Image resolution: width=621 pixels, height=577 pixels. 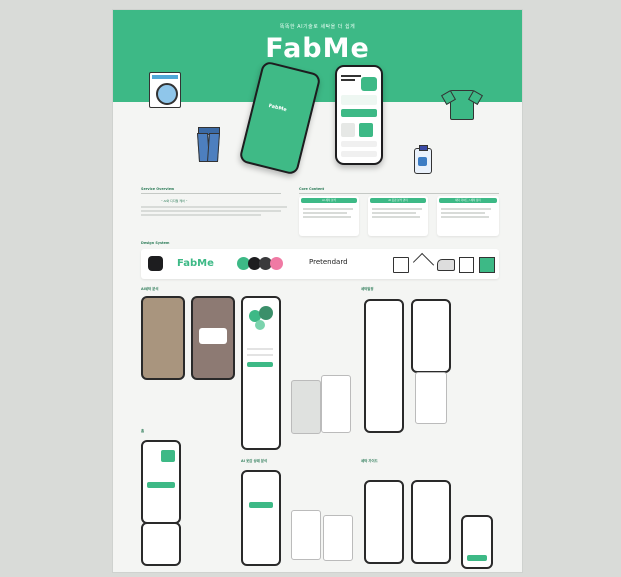 What do you see at coordinates (487, 265) in the screenshot?
I see `tshirt-small-icon` at bounding box center [487, 265].